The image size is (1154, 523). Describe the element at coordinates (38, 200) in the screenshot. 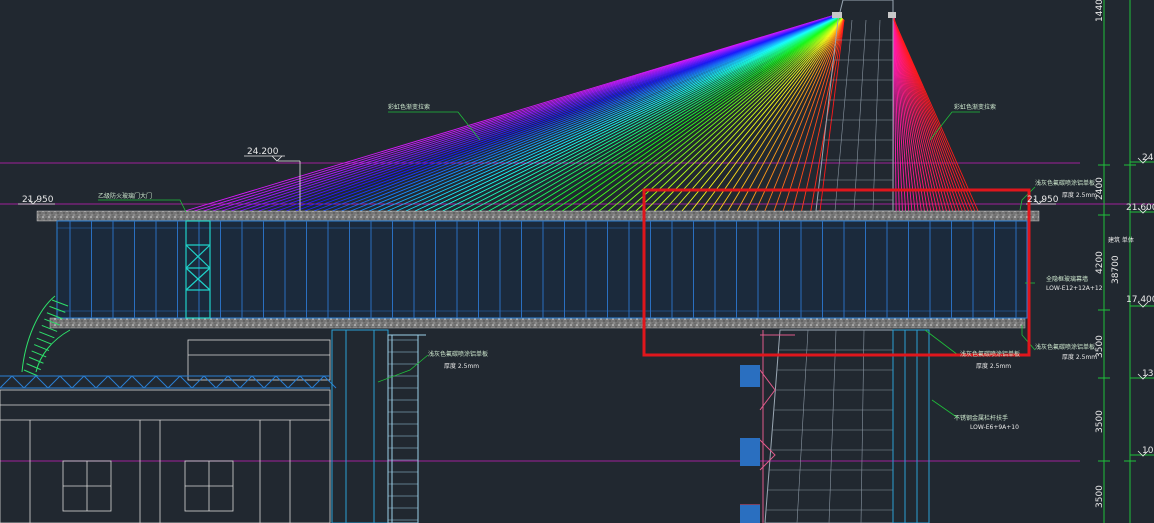

I see `level-21950-left: 21.950` at that location.